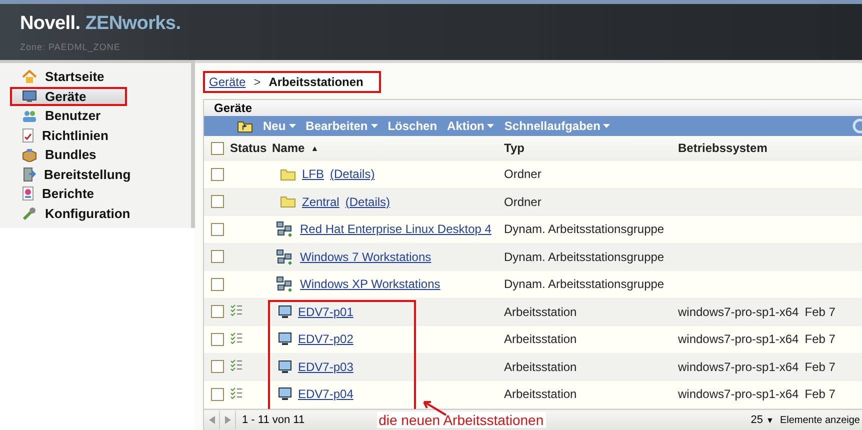 This screenshot has height=430, width=862. What do you see at coordinates (533, 107) in the screenshot?
I see `panel-title: Geräte` at bounding box center [533, 107].